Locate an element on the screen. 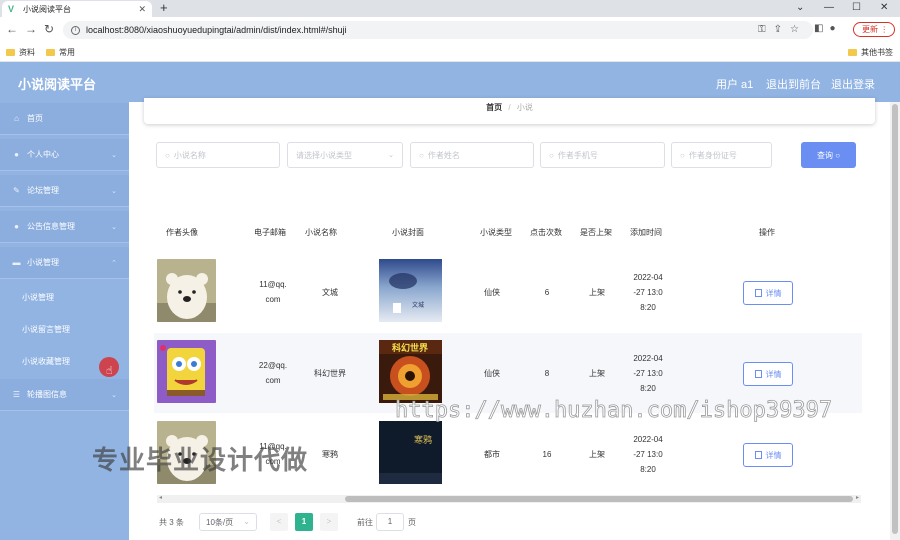 This screenshot has height=540, width=900. notice-icon: ● is located at coordinates (16, 226).